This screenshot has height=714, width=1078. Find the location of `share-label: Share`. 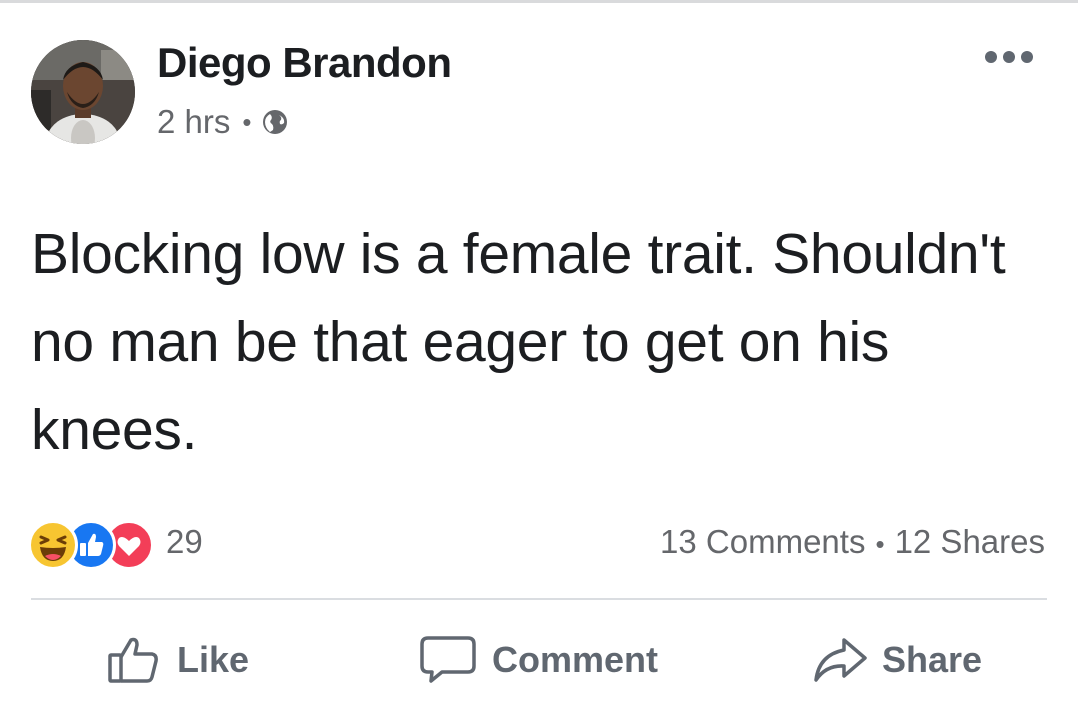

share-label: Share is located at coordinates (932, 659).